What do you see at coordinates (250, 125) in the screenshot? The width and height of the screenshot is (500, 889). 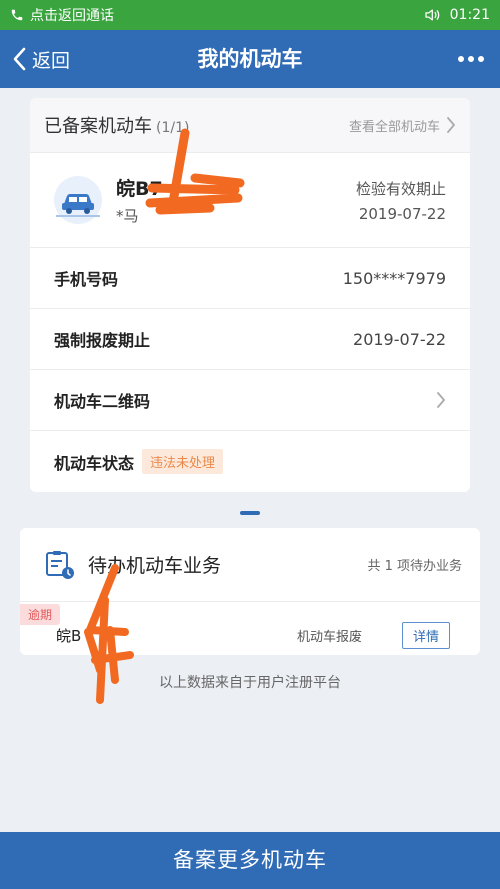 I see `registered-header: 已备案机动车 (1/1) 查看全部机动车` at bounding box center [250, 125].